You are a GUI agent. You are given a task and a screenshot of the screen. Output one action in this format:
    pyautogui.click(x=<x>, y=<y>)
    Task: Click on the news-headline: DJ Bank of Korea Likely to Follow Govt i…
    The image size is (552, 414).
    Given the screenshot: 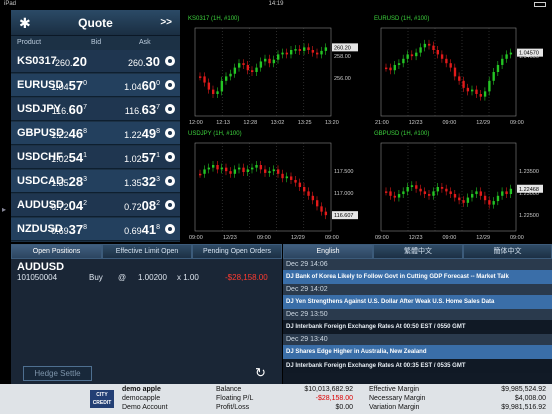 What is the action you would take?
    pyautogui.click(x=417, y=277)
    